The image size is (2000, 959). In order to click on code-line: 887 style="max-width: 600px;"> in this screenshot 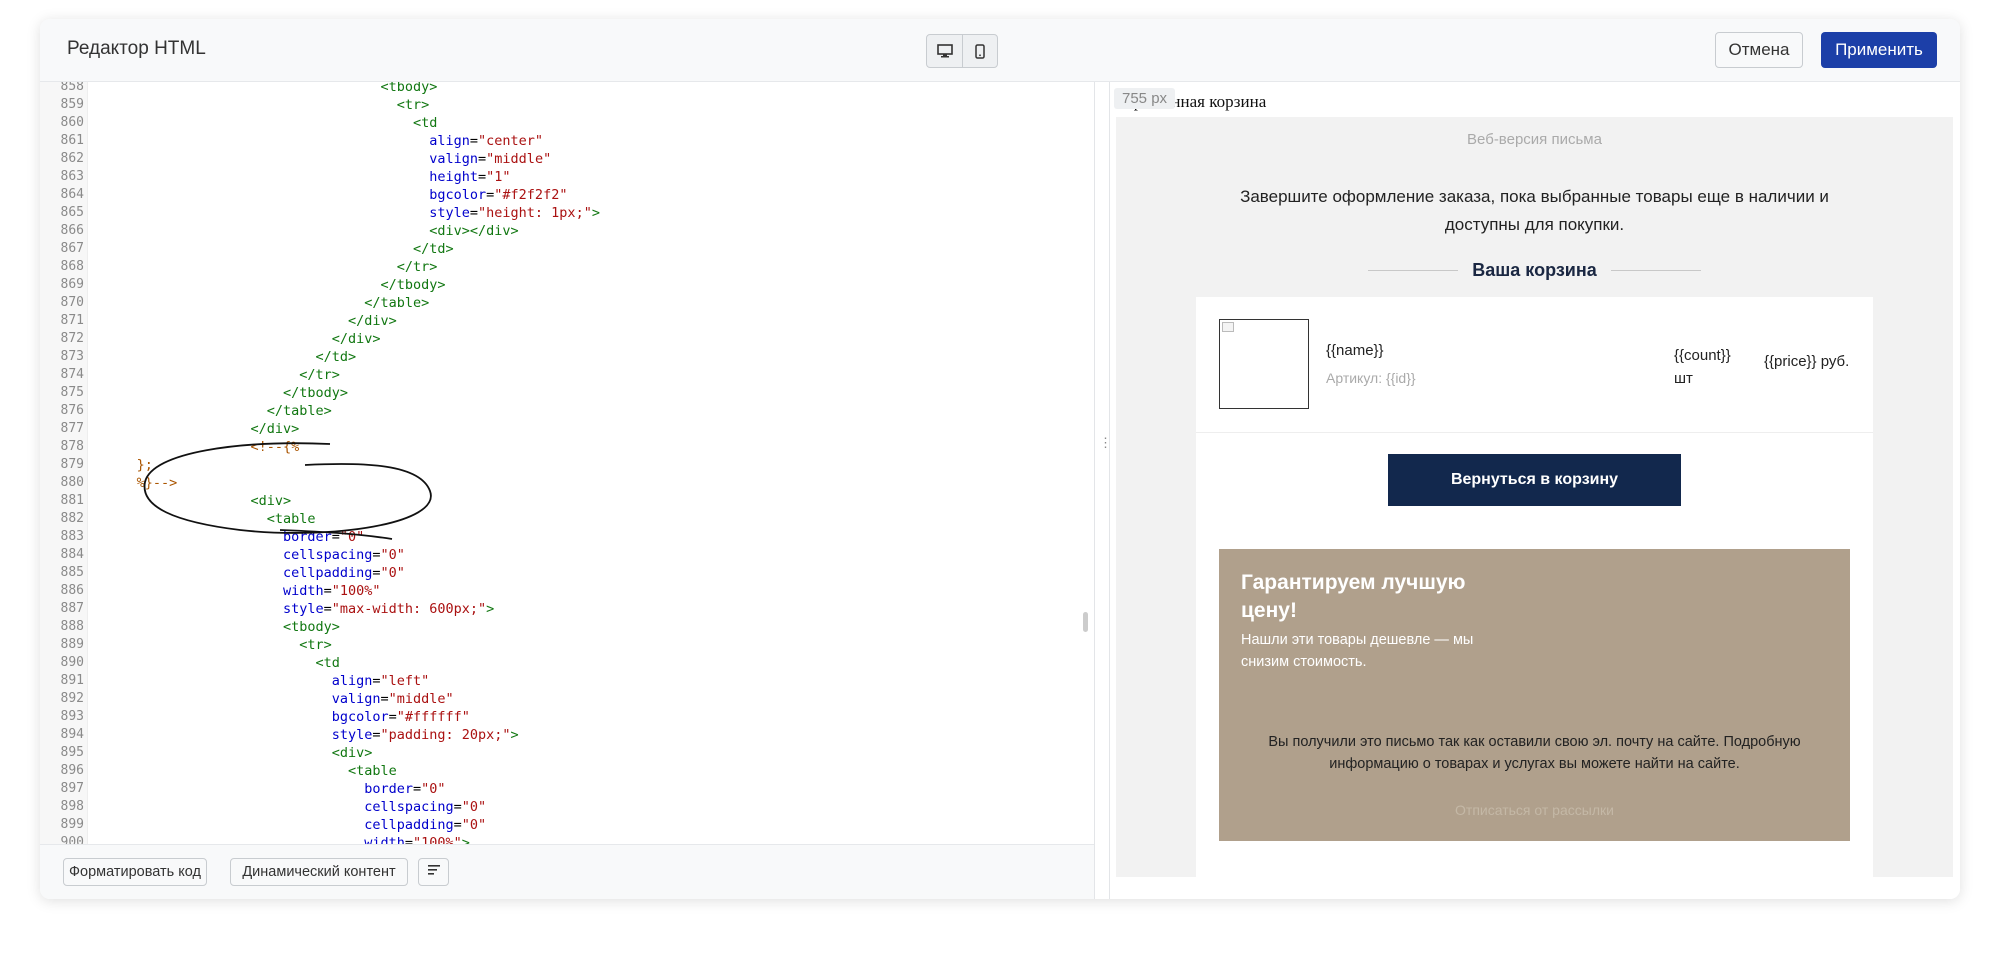, I will do `click(567, 609)`.